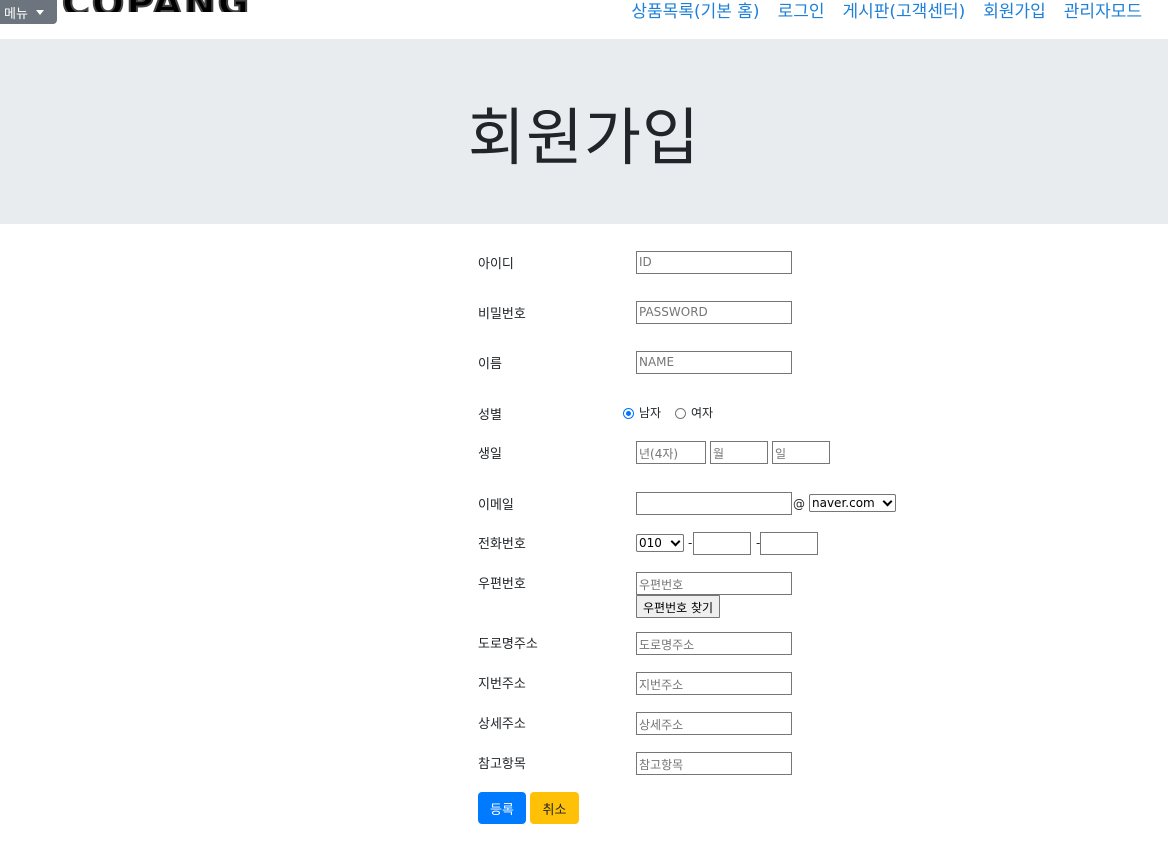 Image resolution: width=1168 pixels, height=857 pixels. What do you see at coordinates (714, 262) in the screenshot?
I see `id-input: ID` at bounding box center [714, 262].